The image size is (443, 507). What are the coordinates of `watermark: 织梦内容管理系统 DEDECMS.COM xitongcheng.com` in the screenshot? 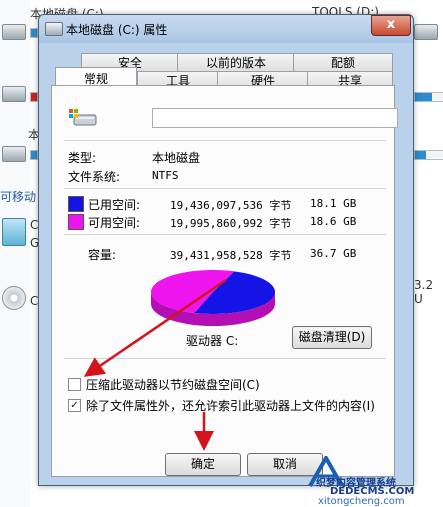 It's located at (374, 479).